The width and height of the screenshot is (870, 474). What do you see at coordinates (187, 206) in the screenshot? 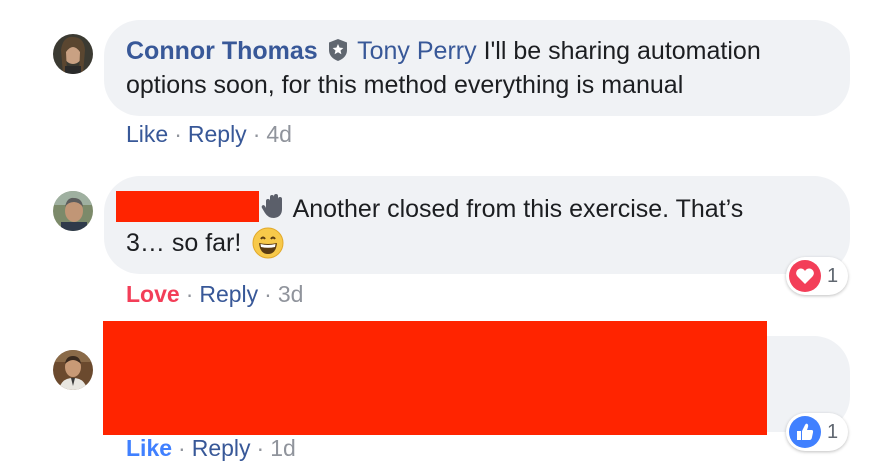
I see `redacted-author` at bounding box center [187, 206].